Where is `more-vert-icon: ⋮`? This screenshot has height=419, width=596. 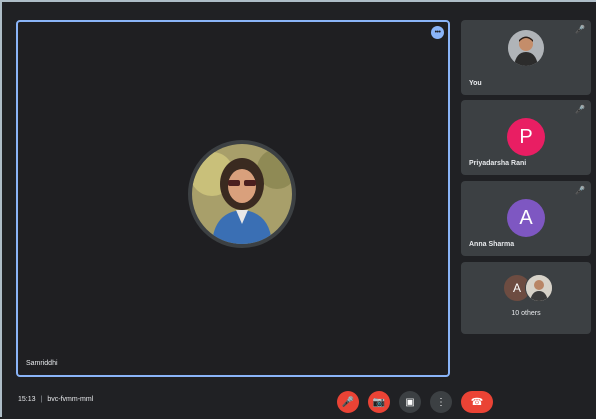
more-vert-icon: ⋮ is located at coordinates (441, 402).